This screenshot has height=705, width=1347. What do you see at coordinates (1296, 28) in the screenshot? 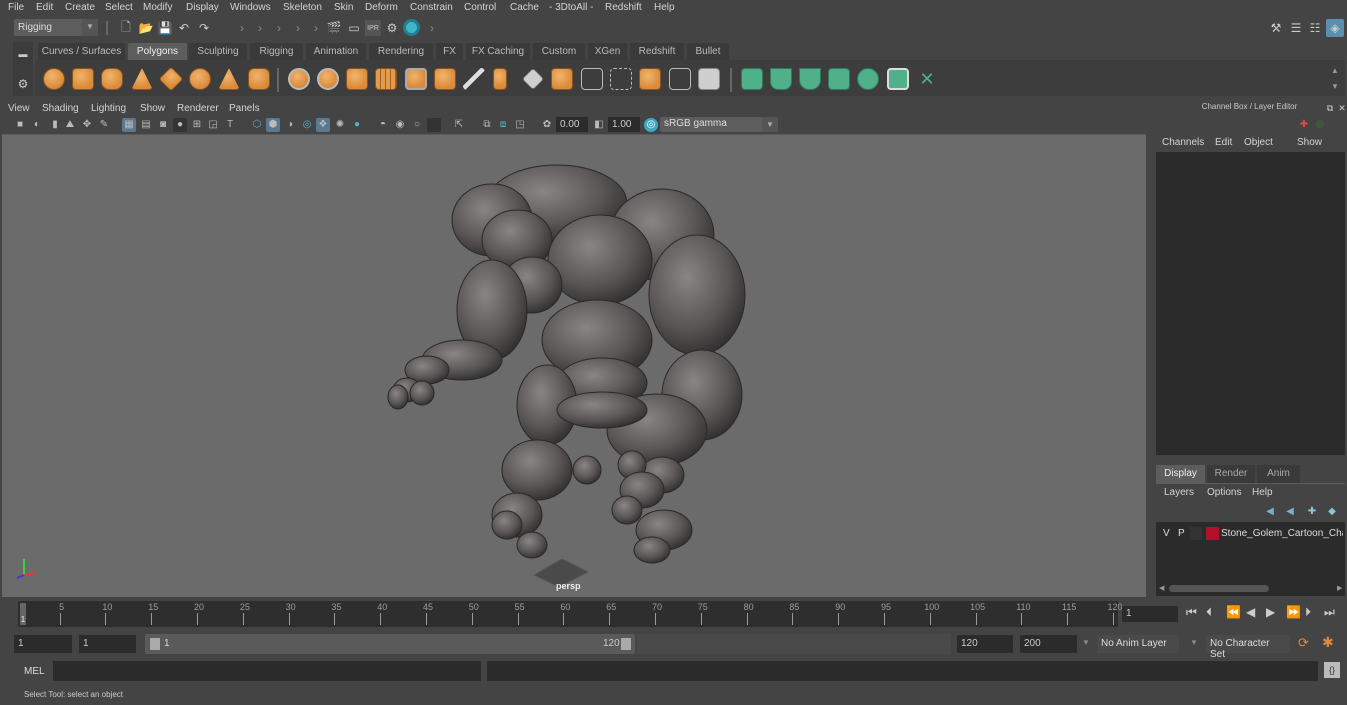
I see `attribute-editor-icon: ☰` at bounding box center [1296, 28].